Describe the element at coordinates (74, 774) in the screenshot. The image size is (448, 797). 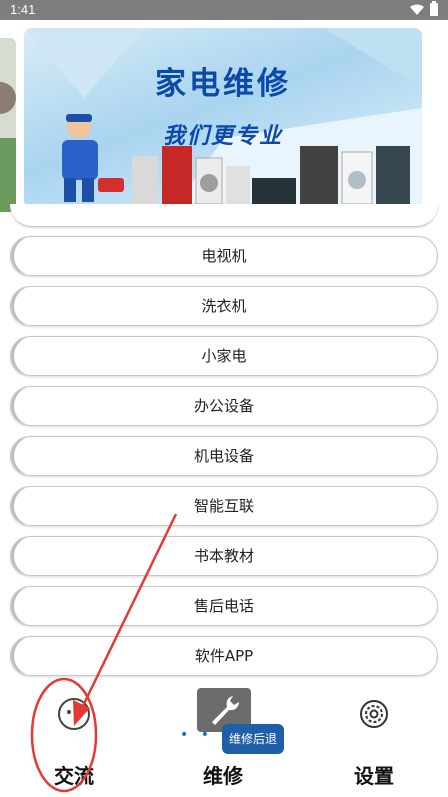
I see `tab-chat-label: 交流` at that location.